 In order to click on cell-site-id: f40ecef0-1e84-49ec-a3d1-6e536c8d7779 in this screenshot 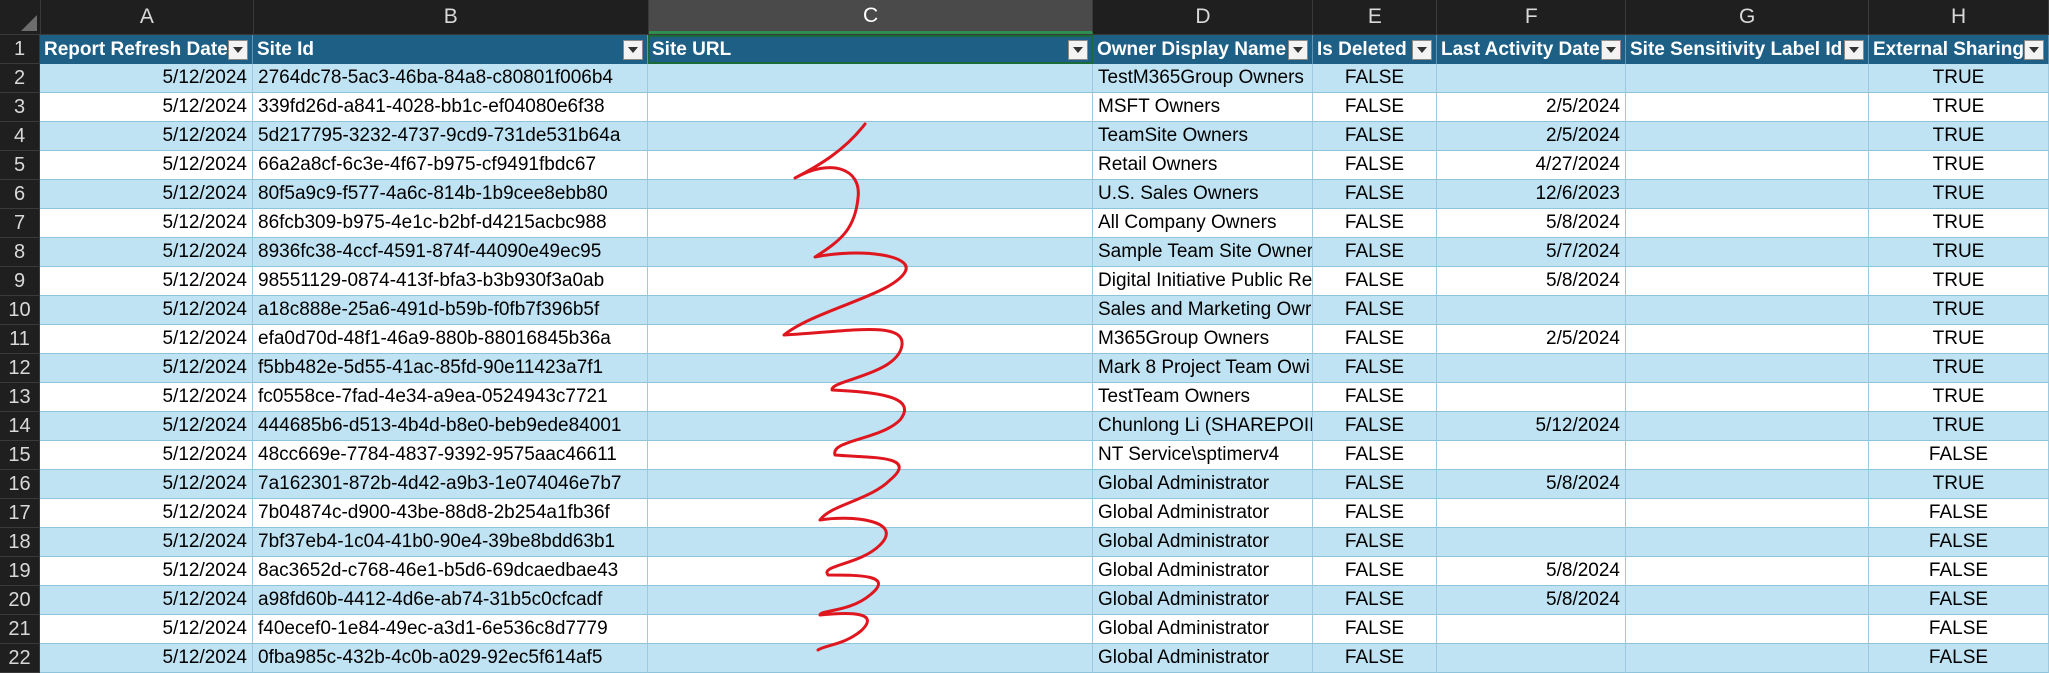, I will do `click(450, 629)`.